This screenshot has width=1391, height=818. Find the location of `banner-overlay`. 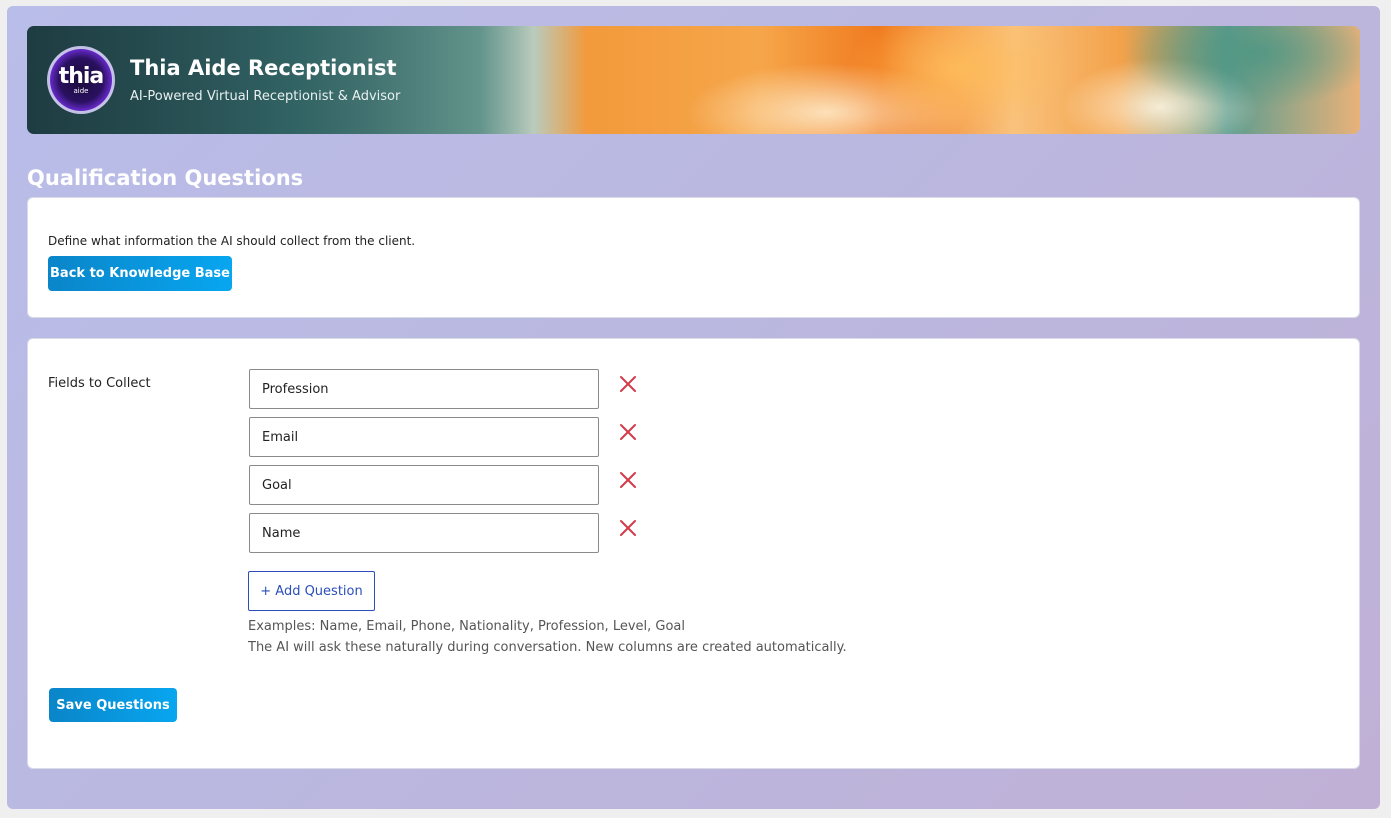

banner-overlay is located at coordinates (693, 80).